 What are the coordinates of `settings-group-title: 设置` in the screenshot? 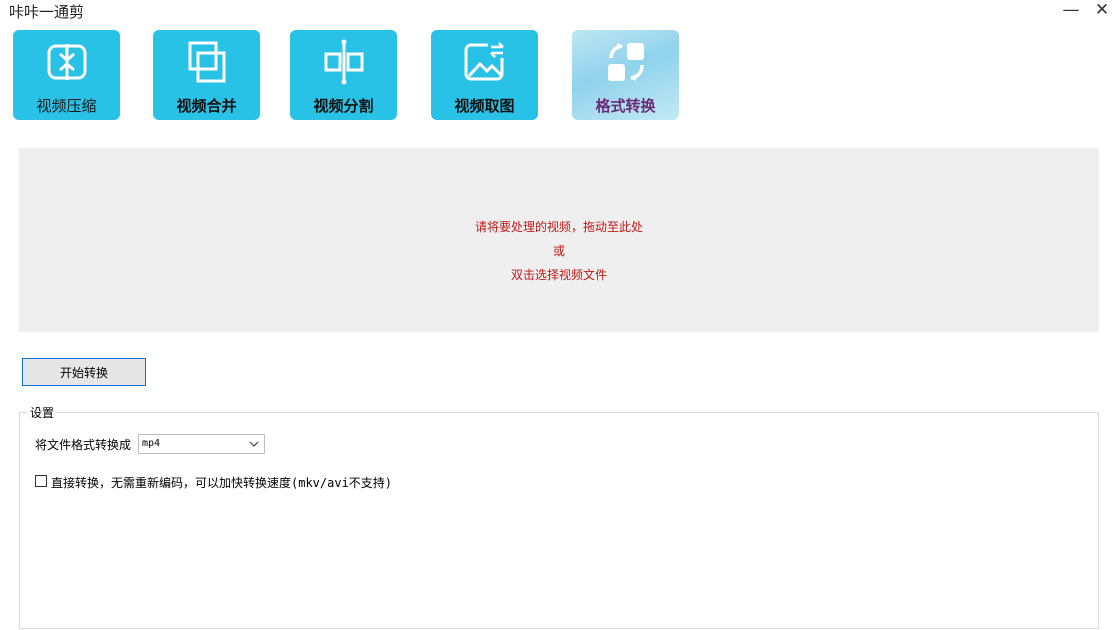 It's located at (42, 412).